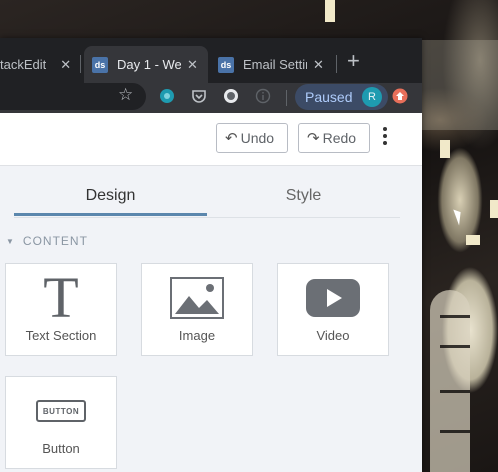 The width and height of the screenshot is (498, 472). Describe the element at coordinates (333, 335) in the screenshot. I see `block-label: Video` at that location.